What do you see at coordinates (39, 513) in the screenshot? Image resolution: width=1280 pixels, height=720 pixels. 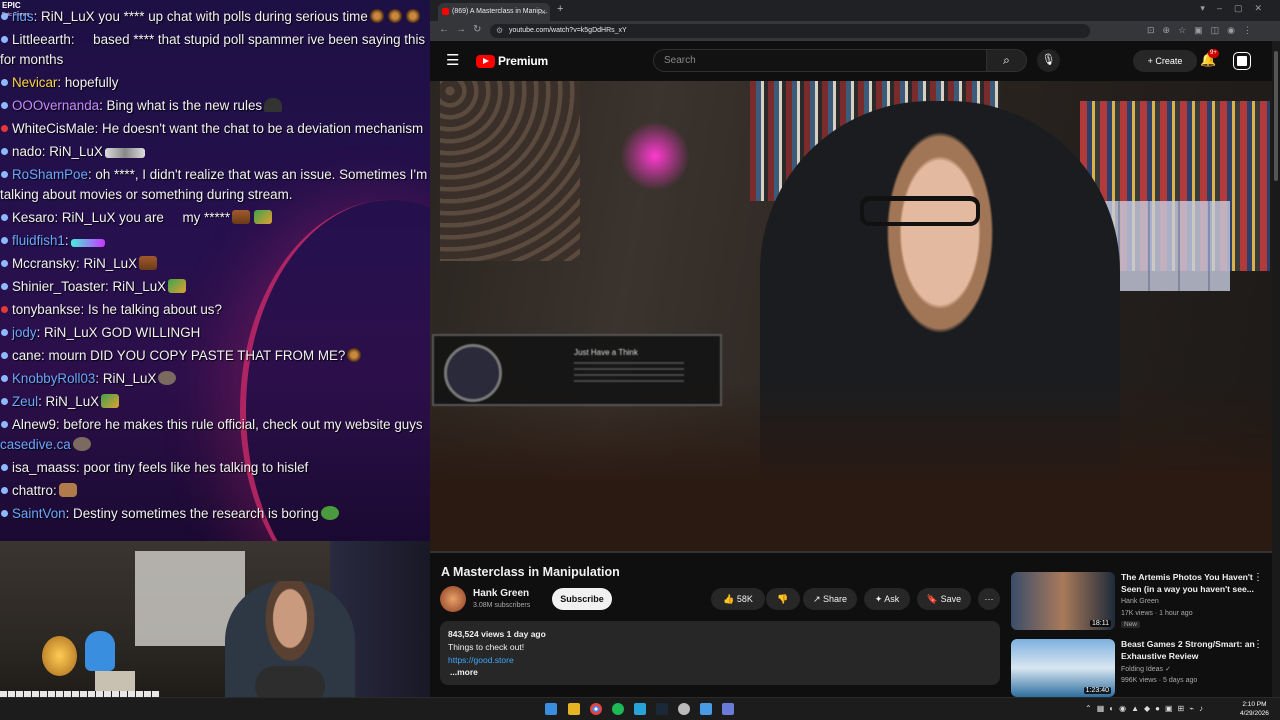 I see `chat-username: SaintVon` at bounding box center [39, 513].